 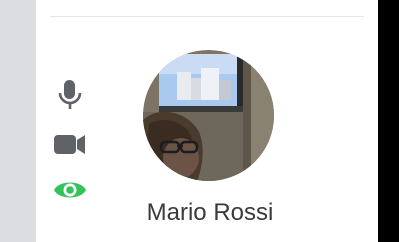 What do you see at coordinates (70, 190) in the screenshot?
I see `eye-icon` at bounding box center [70, 190].